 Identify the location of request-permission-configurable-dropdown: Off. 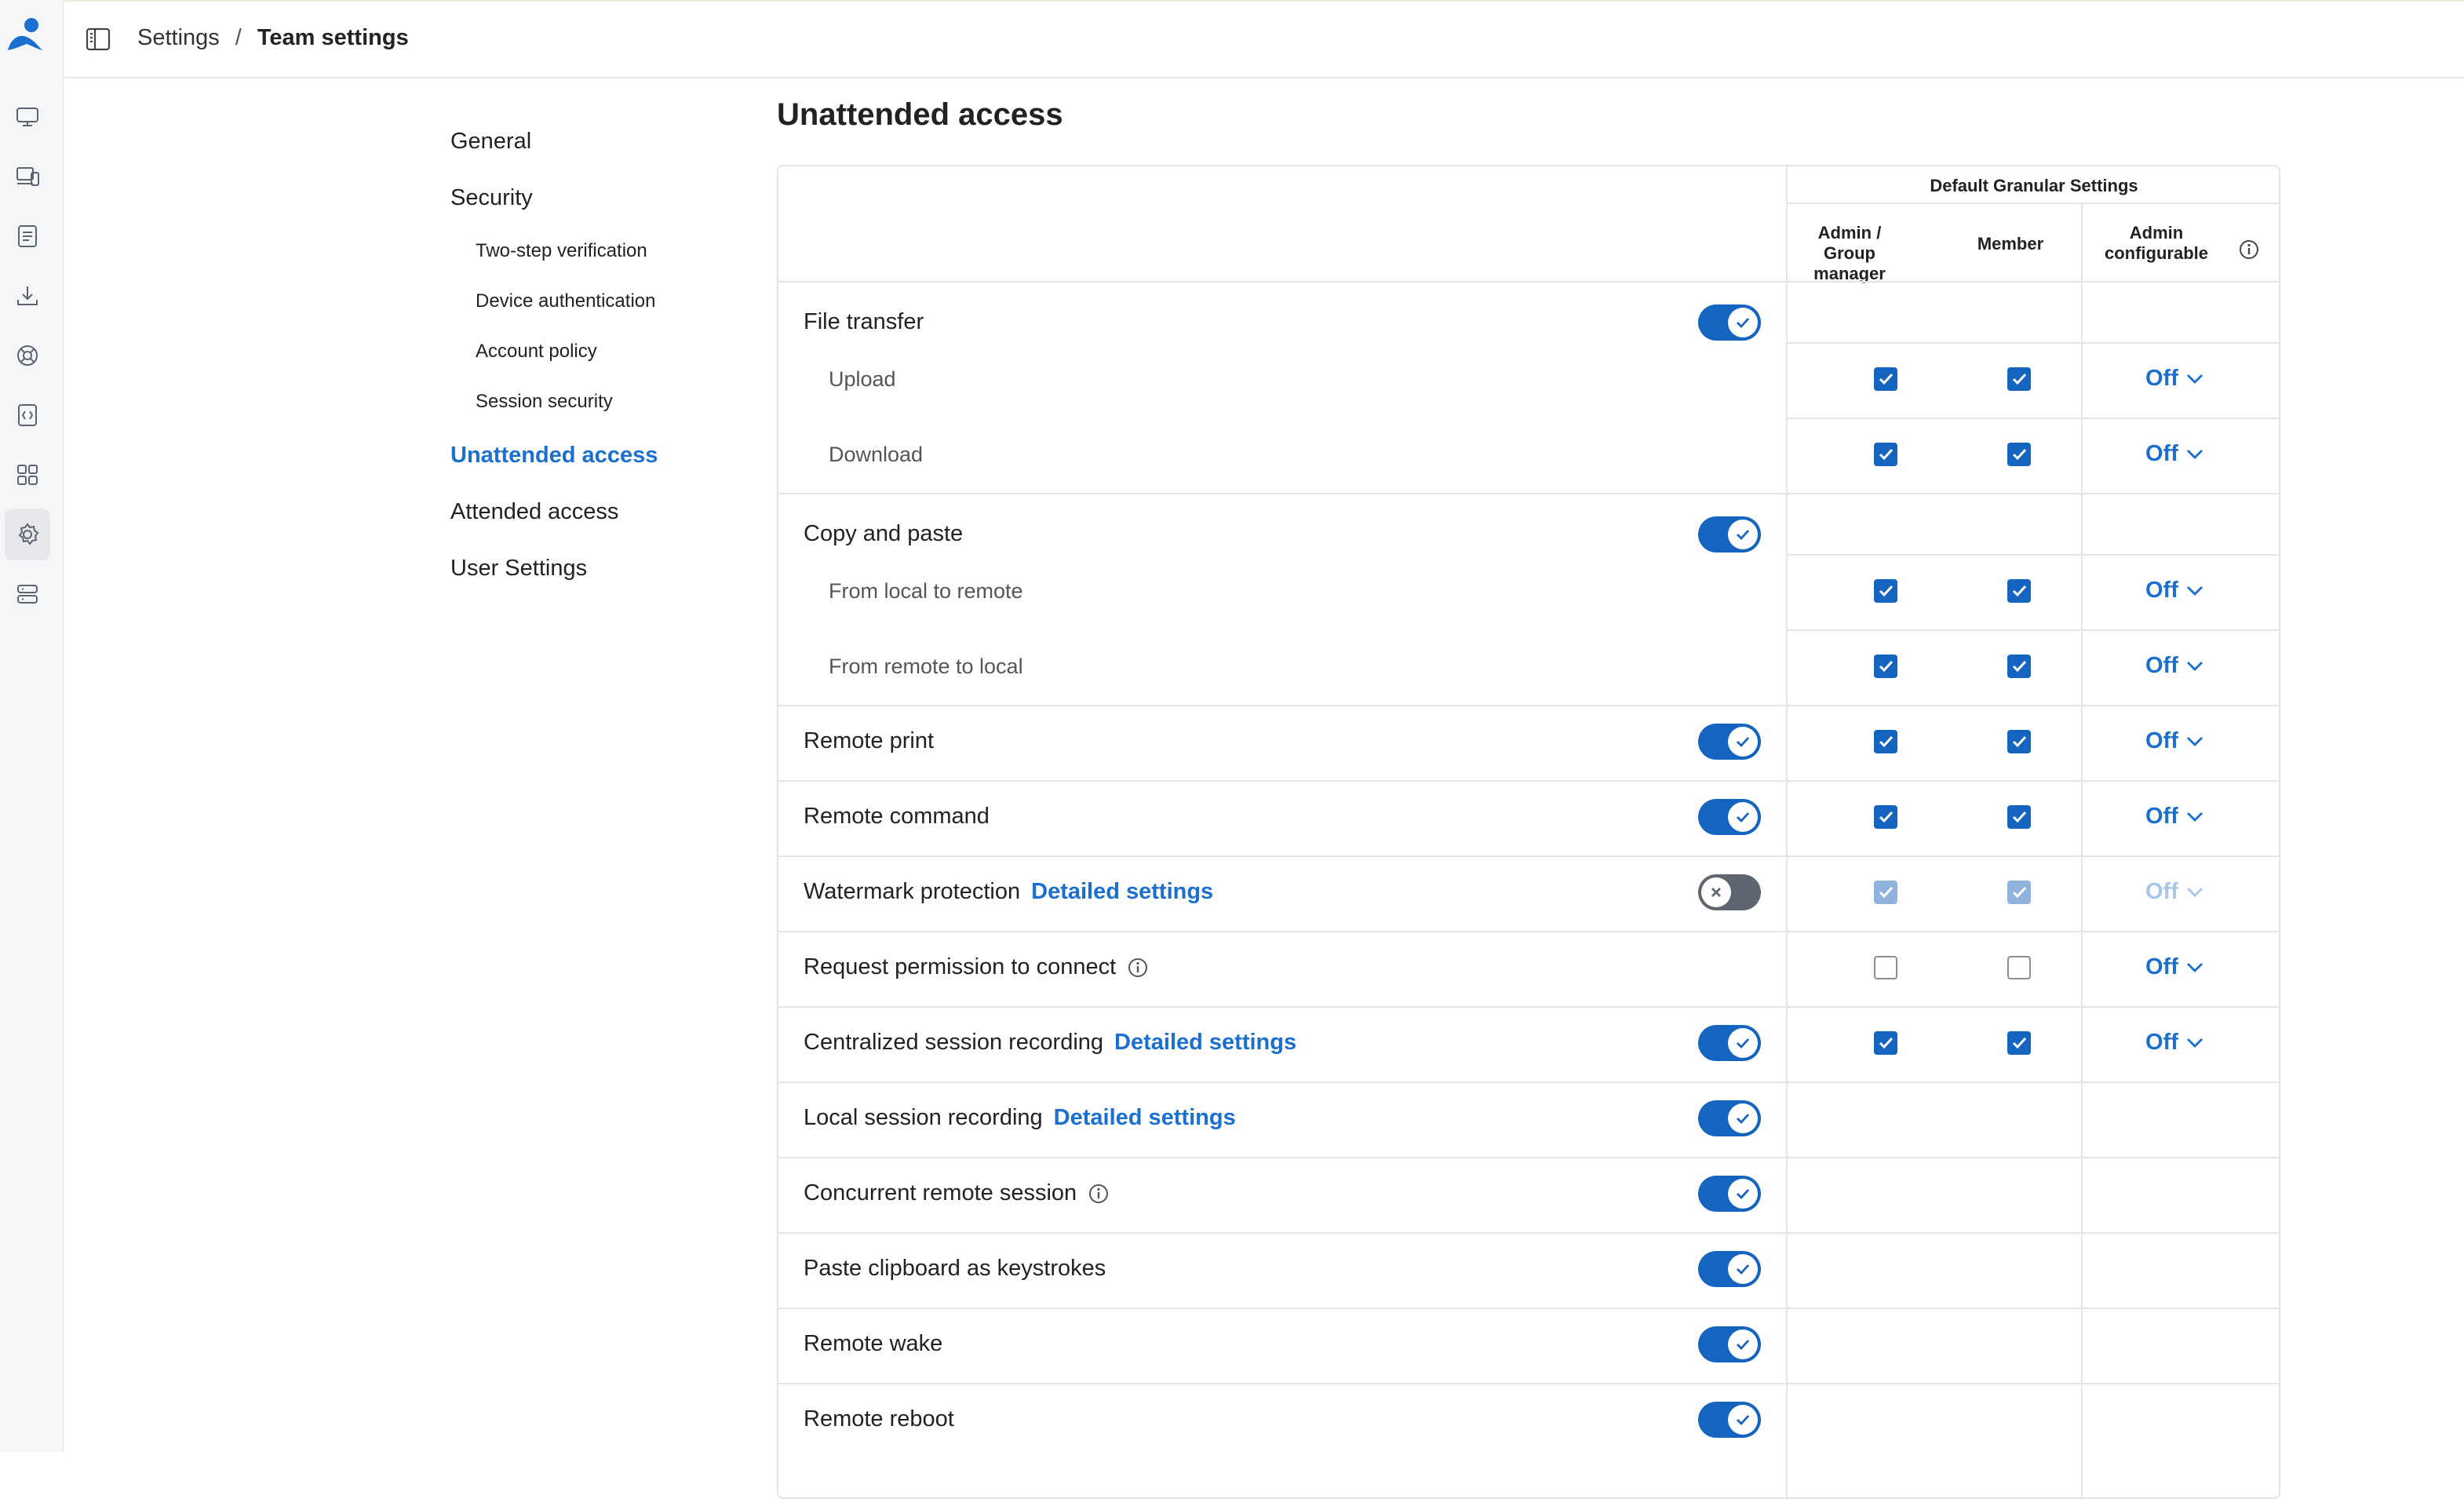
(2174, 967).